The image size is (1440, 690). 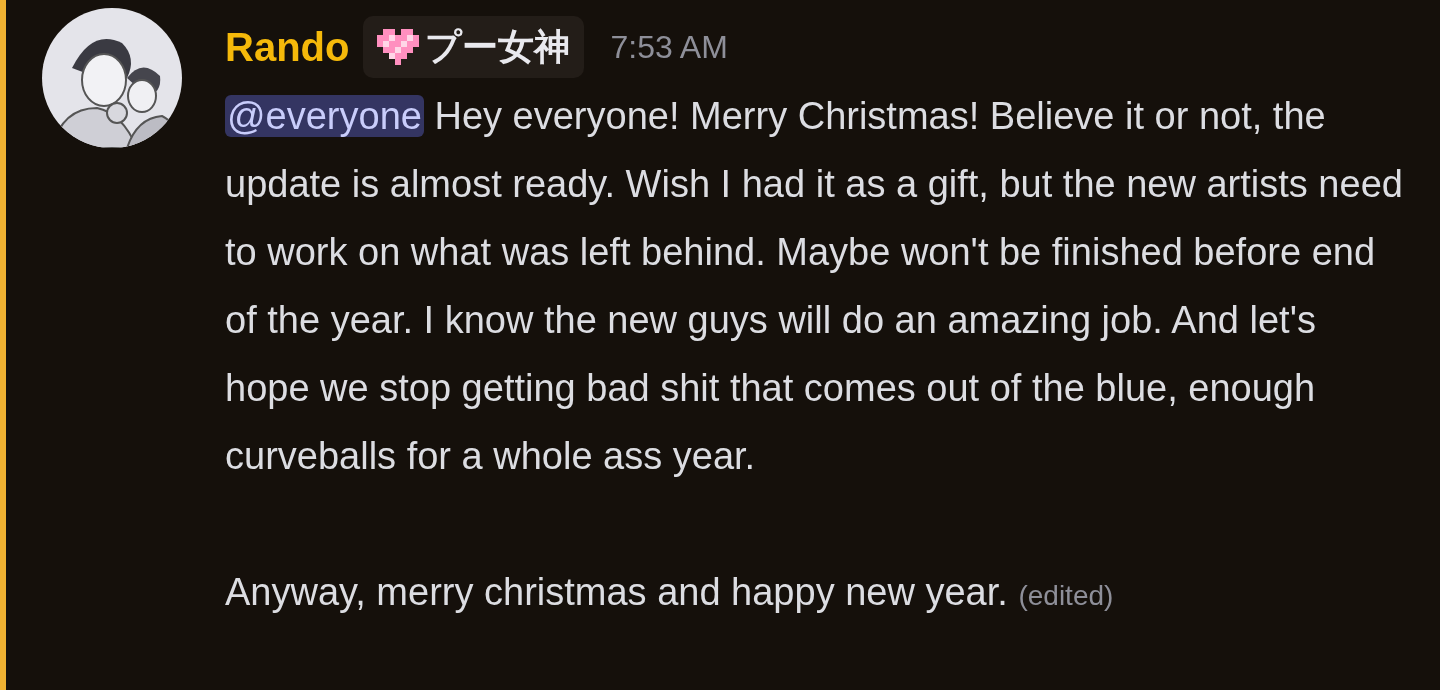 I want to click on edited-label: (edited), so click(x=1066, y=595).